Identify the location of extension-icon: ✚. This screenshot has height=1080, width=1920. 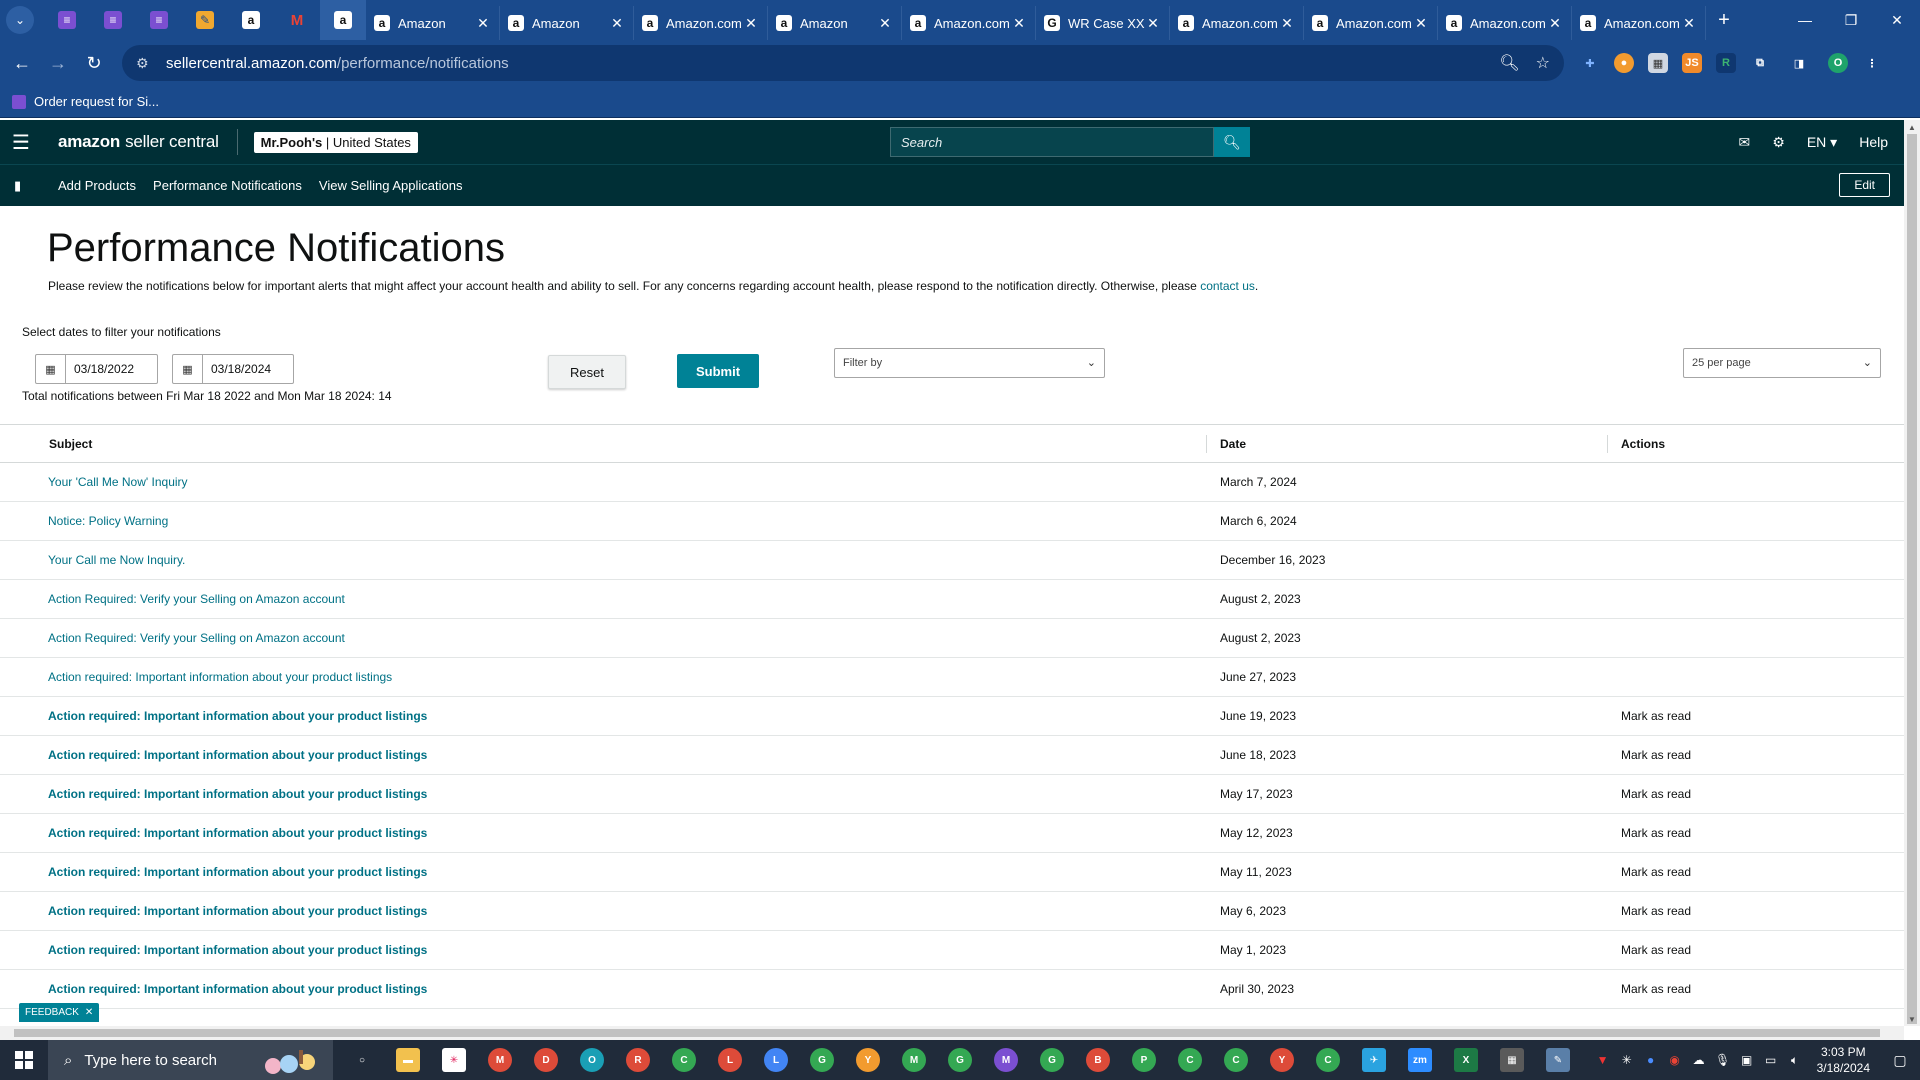
(1590, 63).